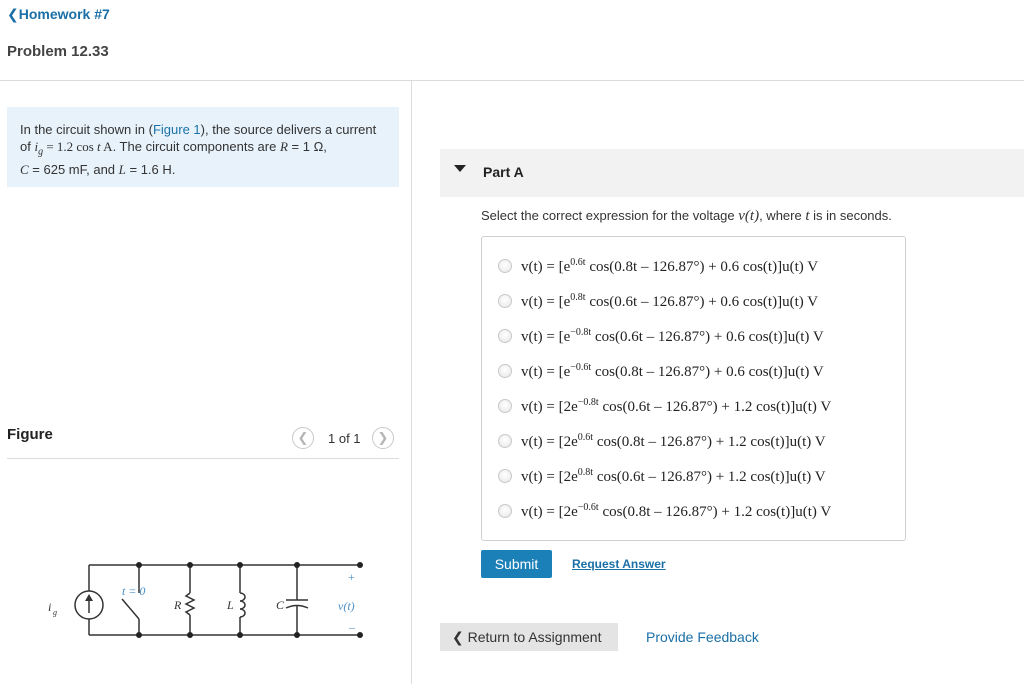  I want to click on figure-heading: Figure, so click(30, 434).